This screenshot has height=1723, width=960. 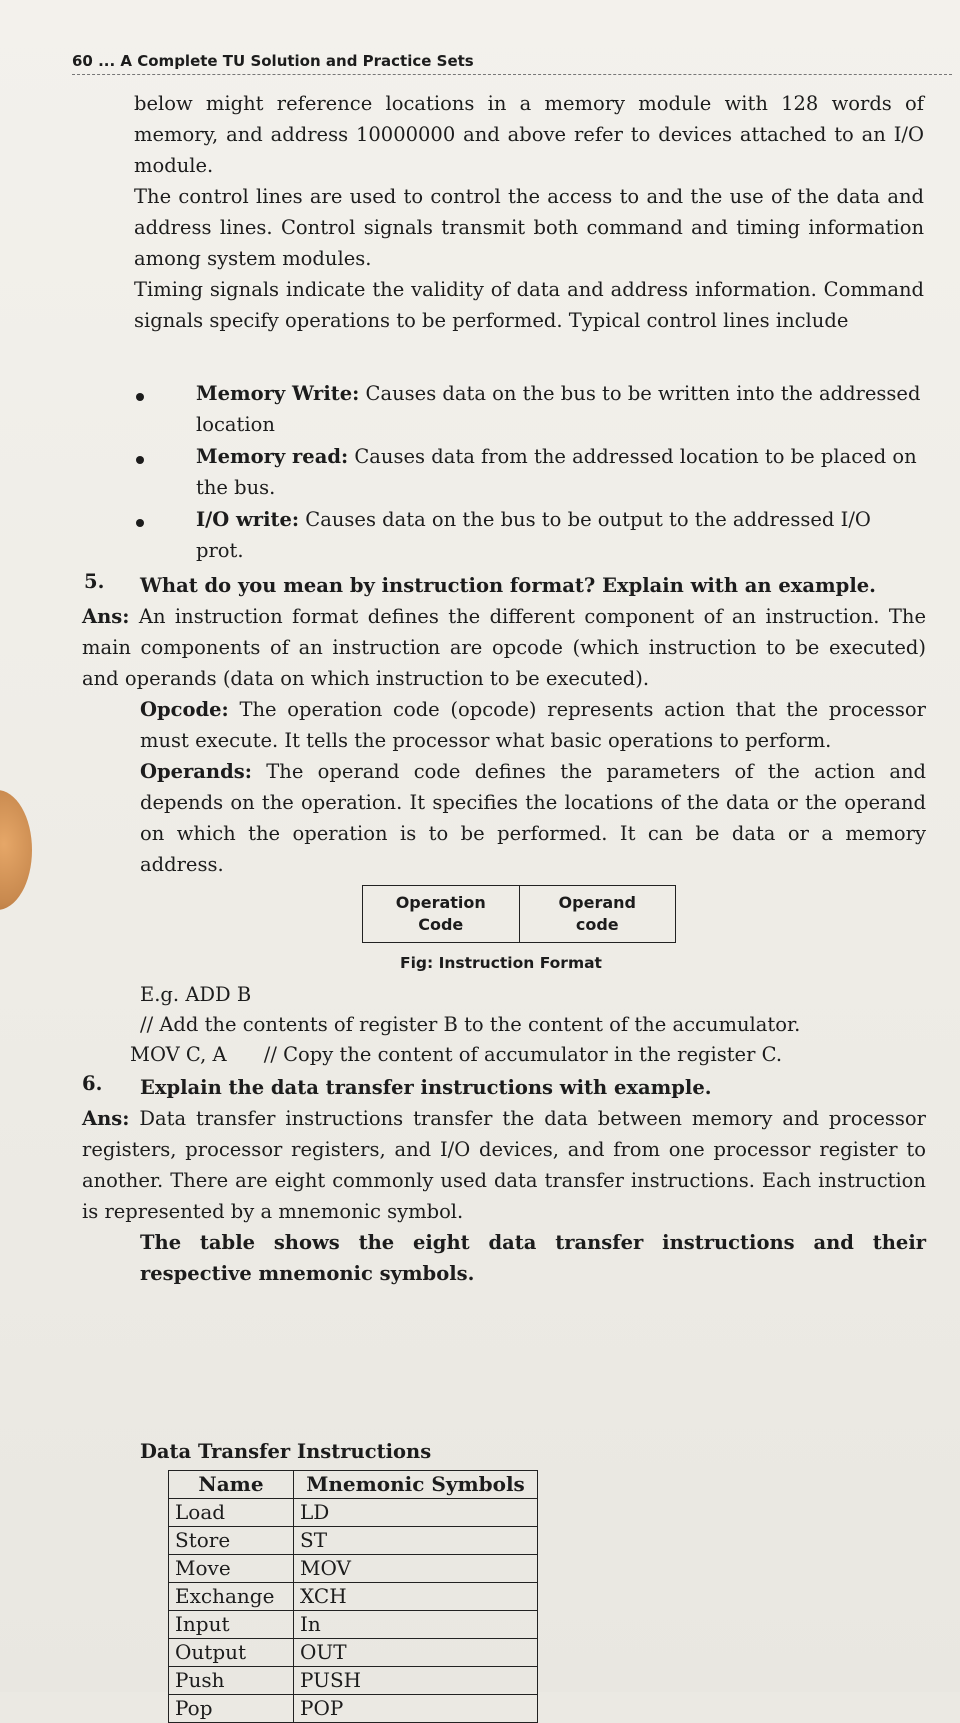 I want to click on table-row: Output OUT, so click(x=353, y=1652).